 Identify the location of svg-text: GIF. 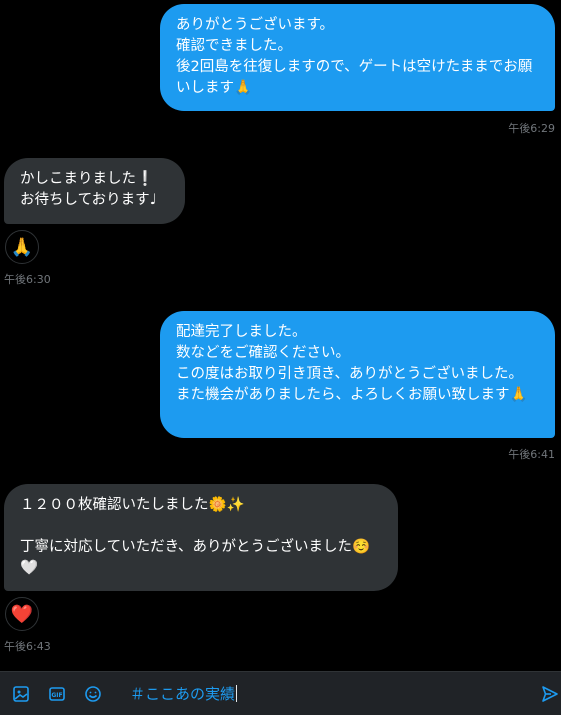
(56, 695).